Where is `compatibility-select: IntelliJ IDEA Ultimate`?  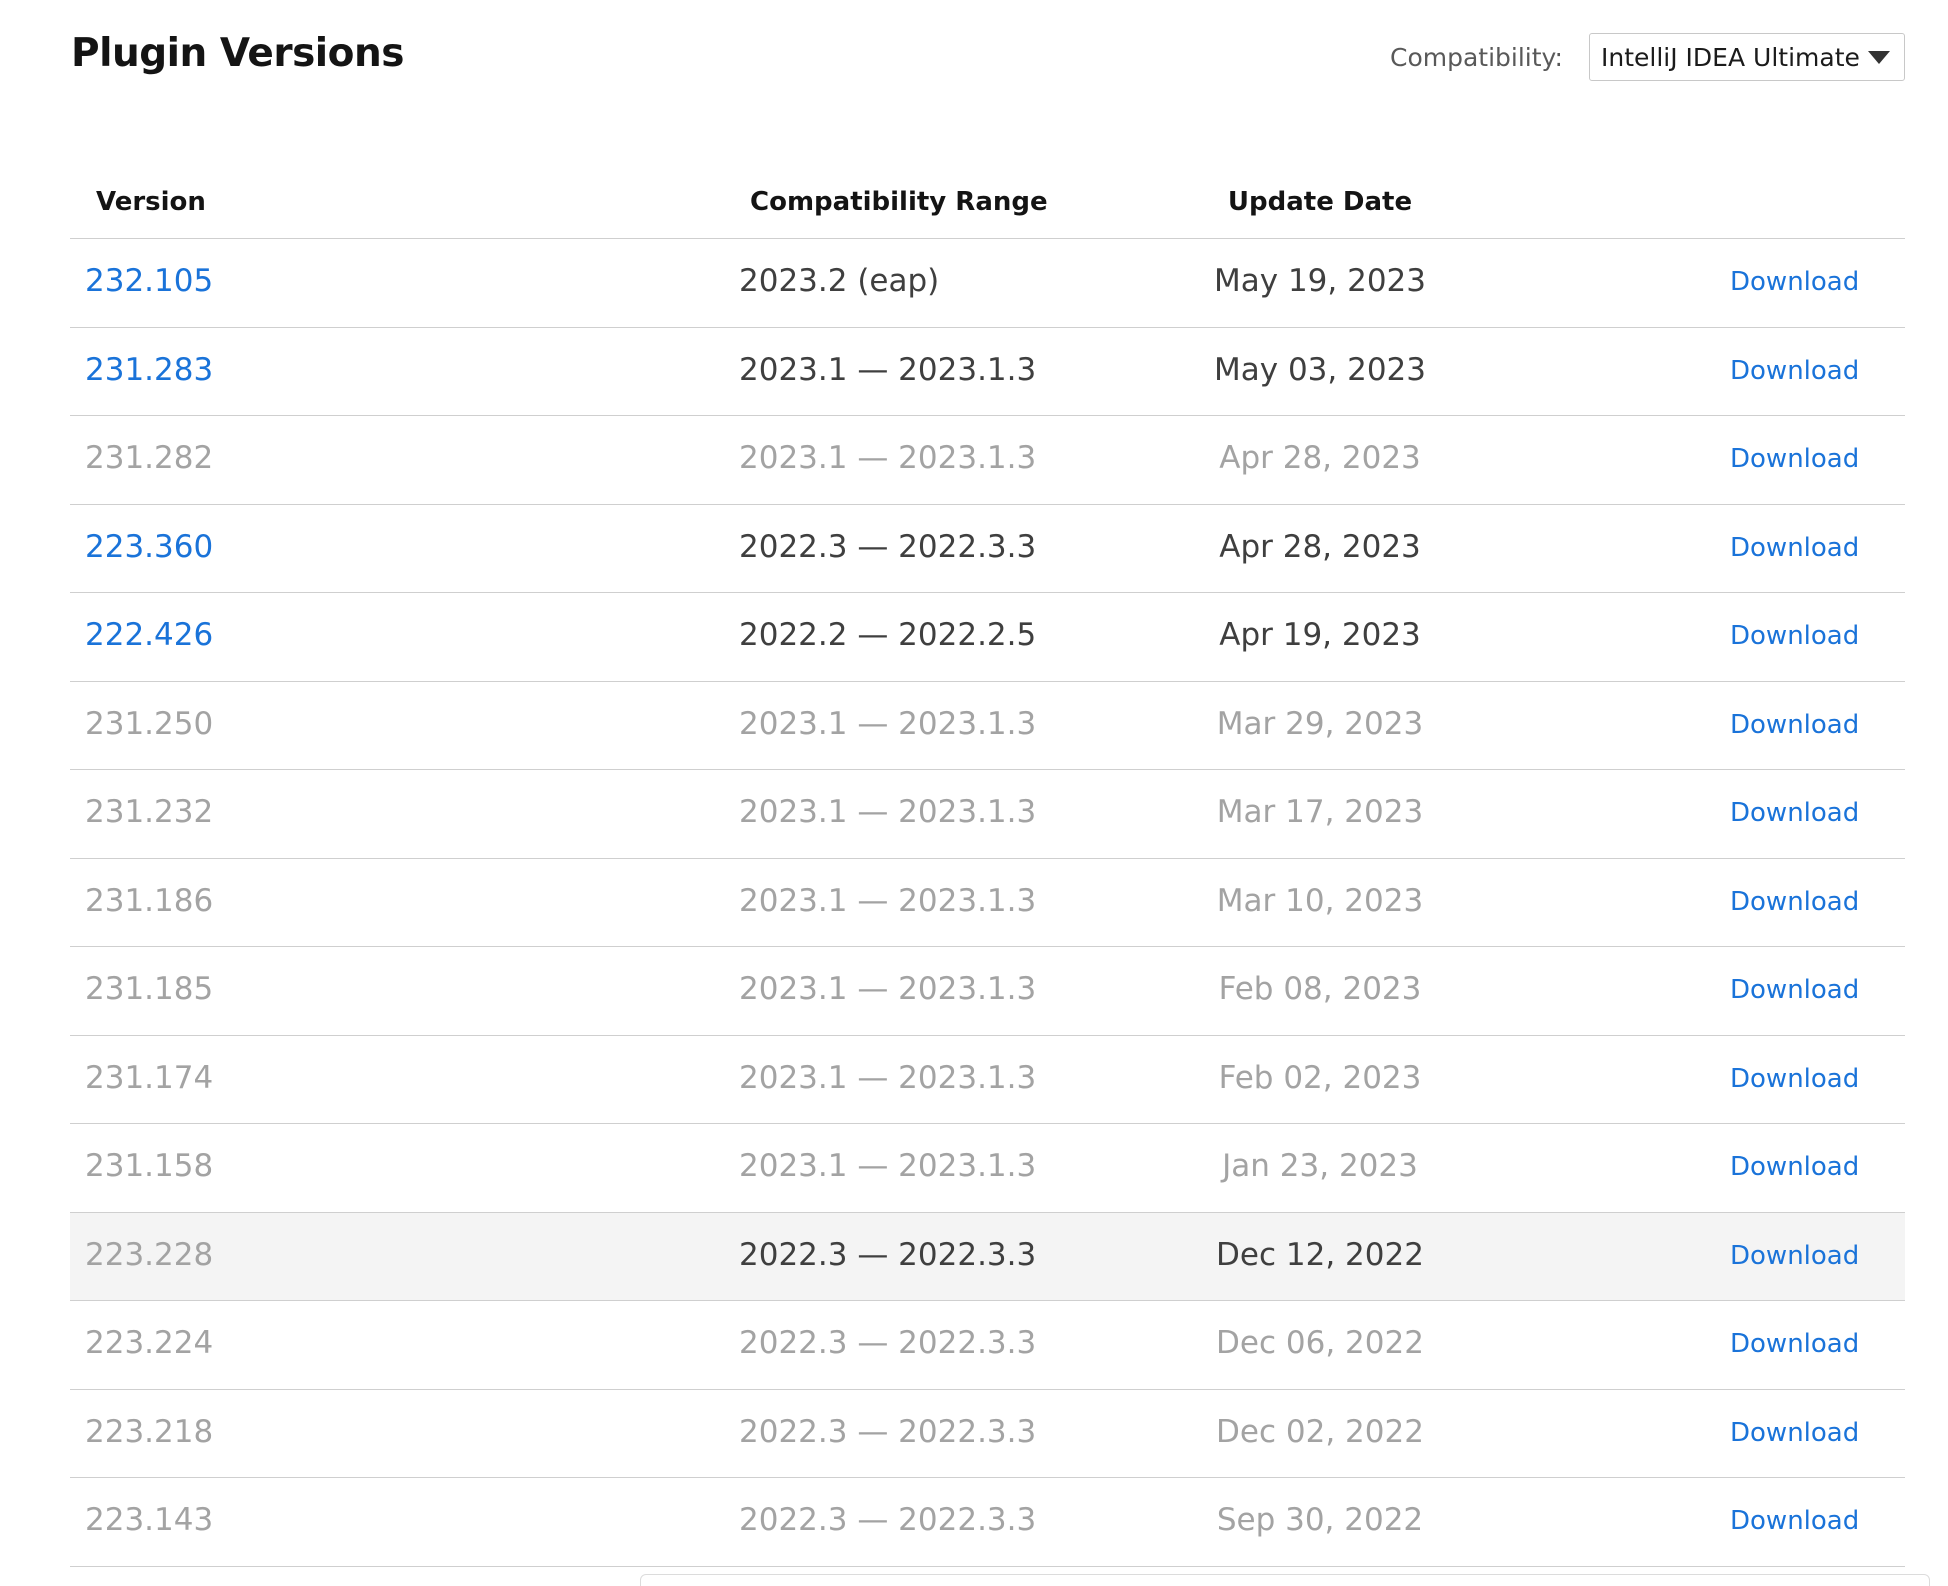
compatibility-select: IntelliJ IDEA Ultimate is located at coordinates (1747, 57).